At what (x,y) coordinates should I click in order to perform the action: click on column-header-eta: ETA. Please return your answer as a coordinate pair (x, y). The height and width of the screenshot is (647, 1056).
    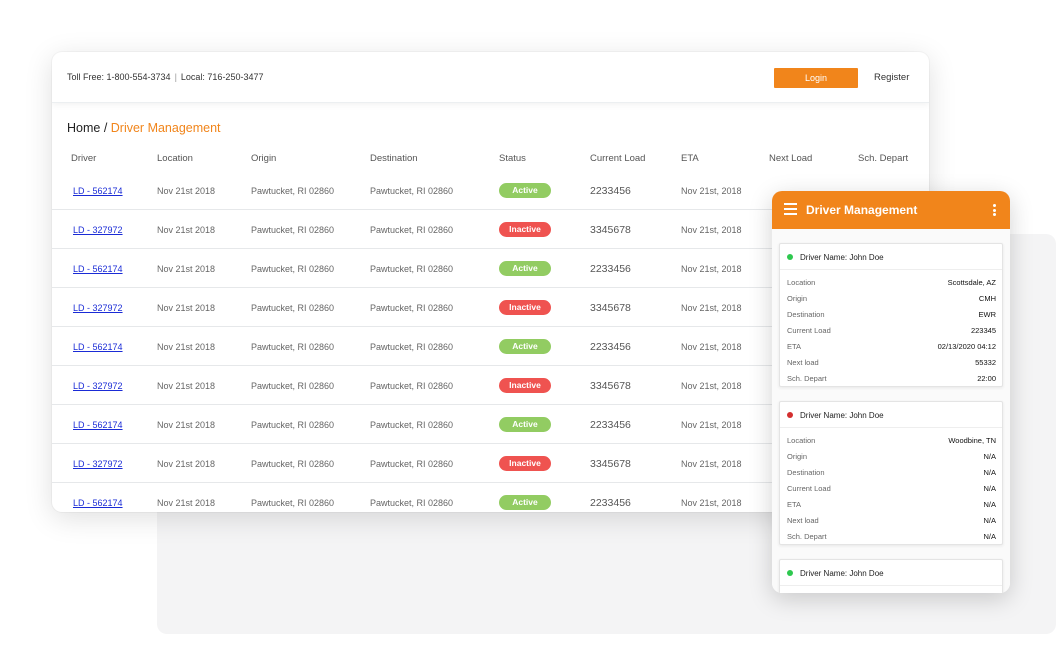
    Looking at the image, I should click on (690, 158).